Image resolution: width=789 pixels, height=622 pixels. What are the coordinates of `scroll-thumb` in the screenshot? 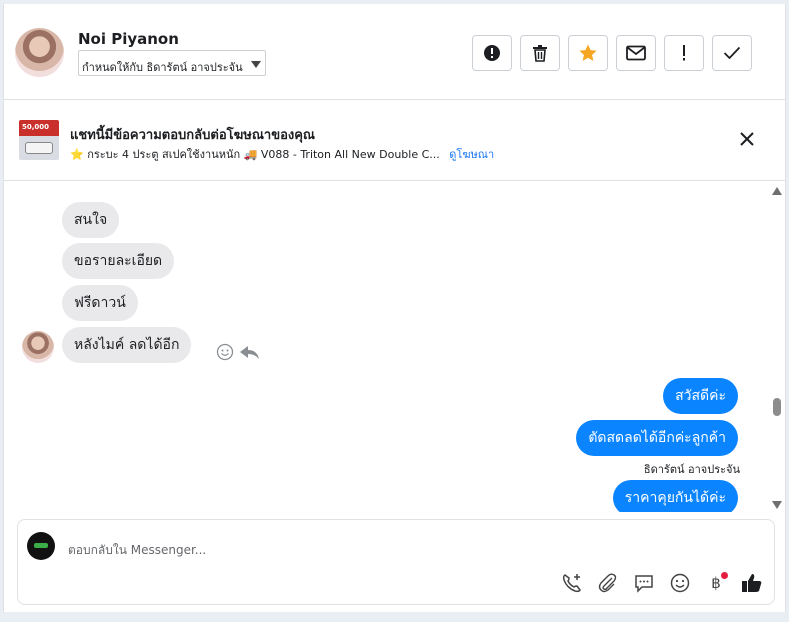 It's located at (777, 407).